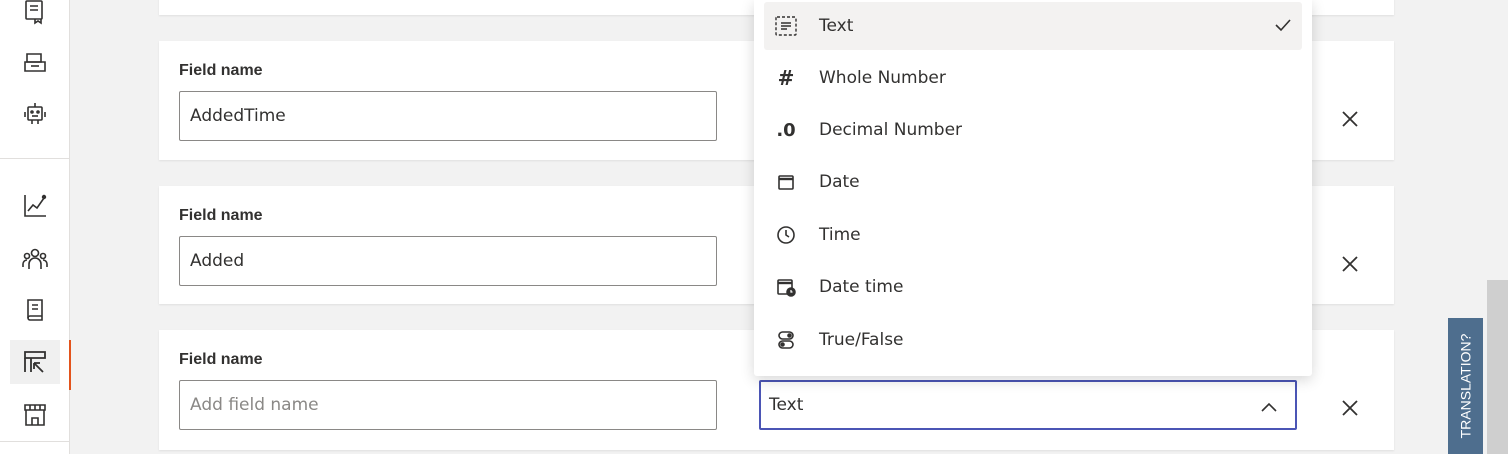 This screenshot has width=1508, height=454. Describe the element at coordinates (35, 259) in the screenshot. I see `people-icon` at that location.